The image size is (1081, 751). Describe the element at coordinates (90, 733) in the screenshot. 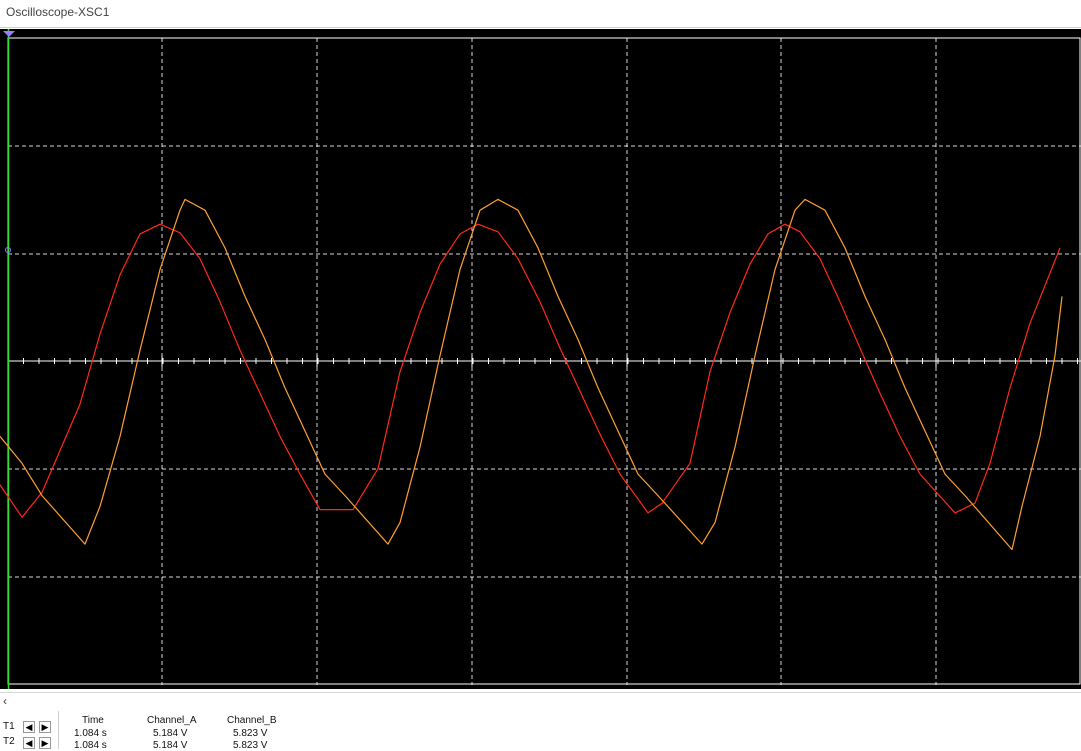

I see `t1-time: 1.084 s` at that location.